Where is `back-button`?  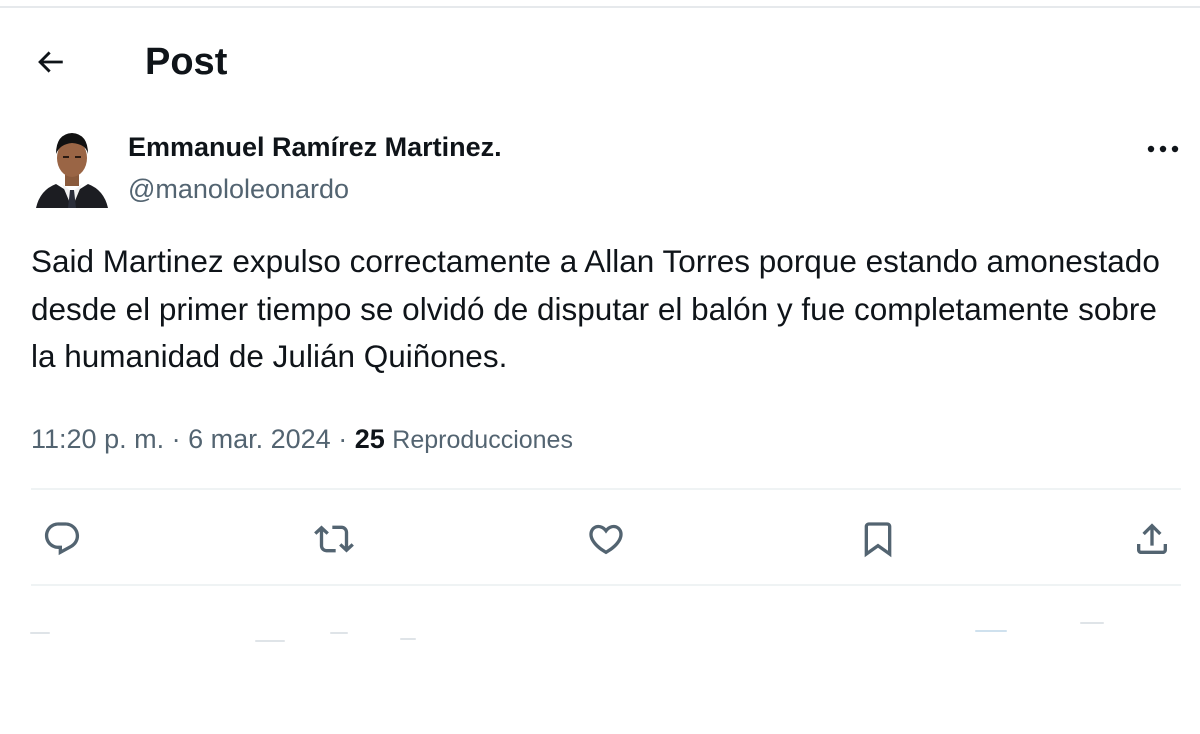 back-button is located at coordinates (50, 62).